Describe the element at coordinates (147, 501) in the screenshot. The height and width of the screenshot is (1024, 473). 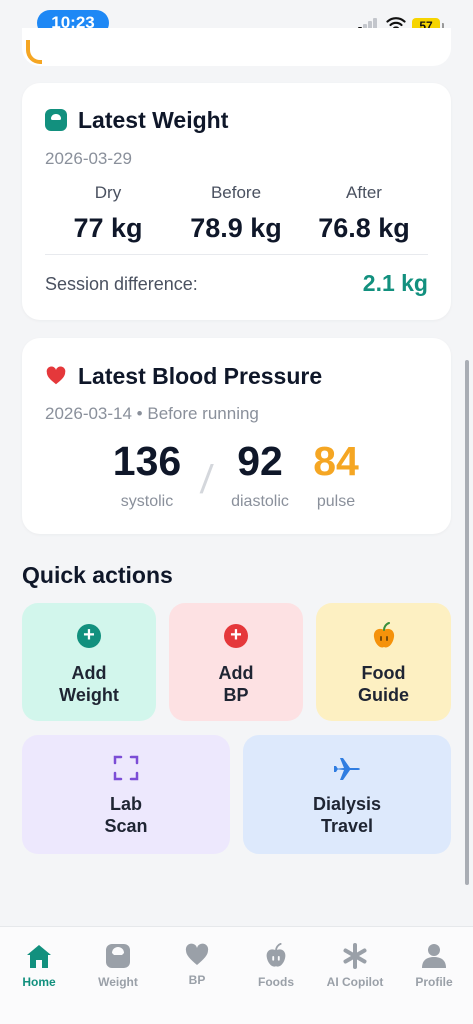
I see `systolic-label: systolic` at that location.